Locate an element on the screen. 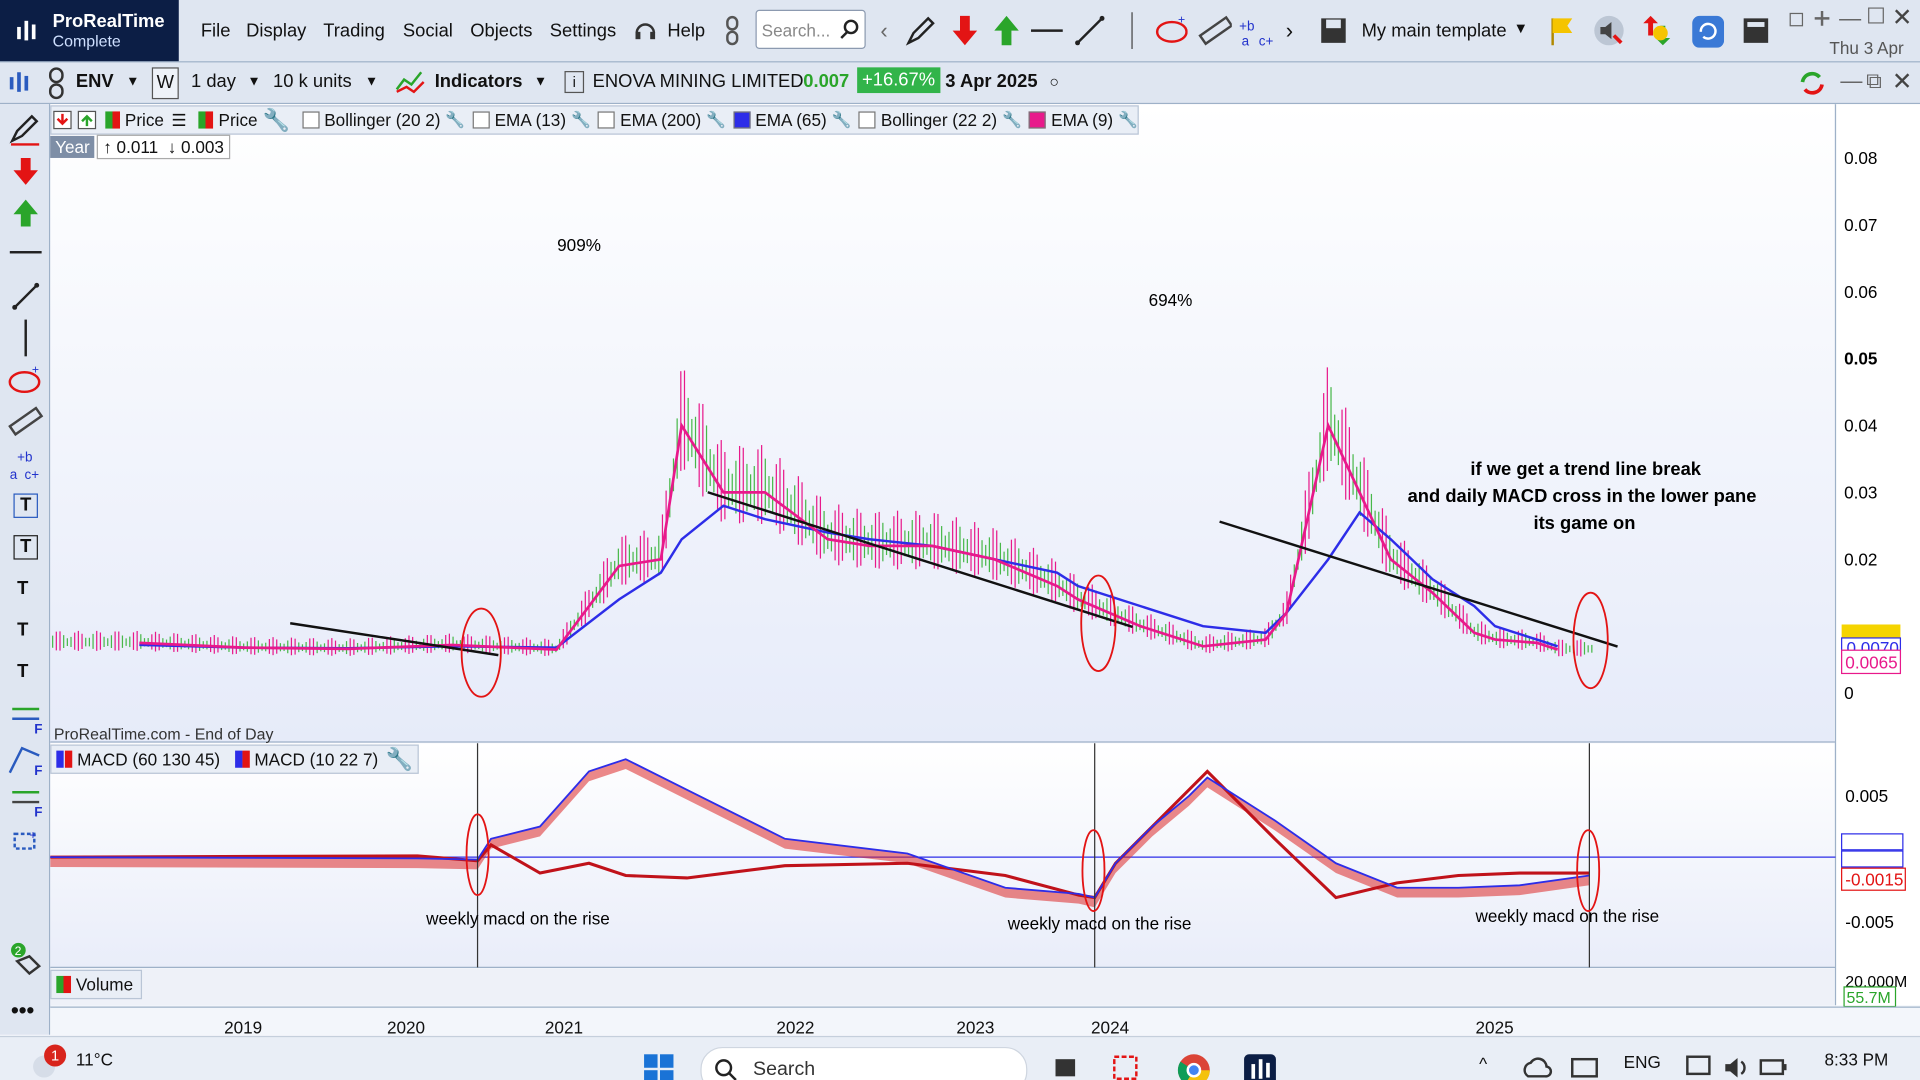 The height and width of the screenshot is (1080, 1920). text-box-icon: T is located at coordinates (25, 547).